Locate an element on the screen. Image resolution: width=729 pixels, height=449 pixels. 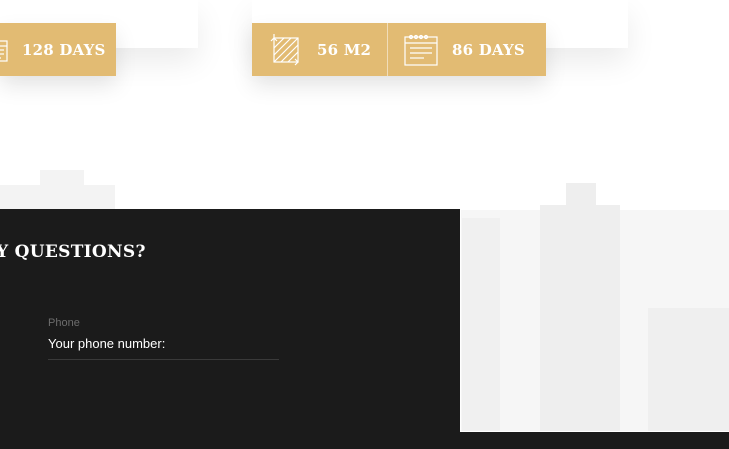
listing-2-days-stat: 86 DAYS is located at coordinates (464, 49).